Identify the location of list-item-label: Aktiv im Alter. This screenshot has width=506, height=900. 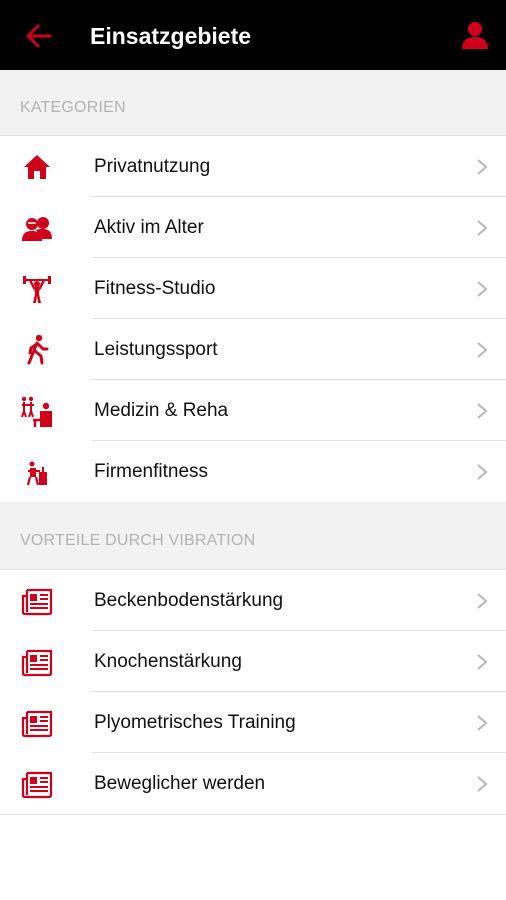
(149, 227).